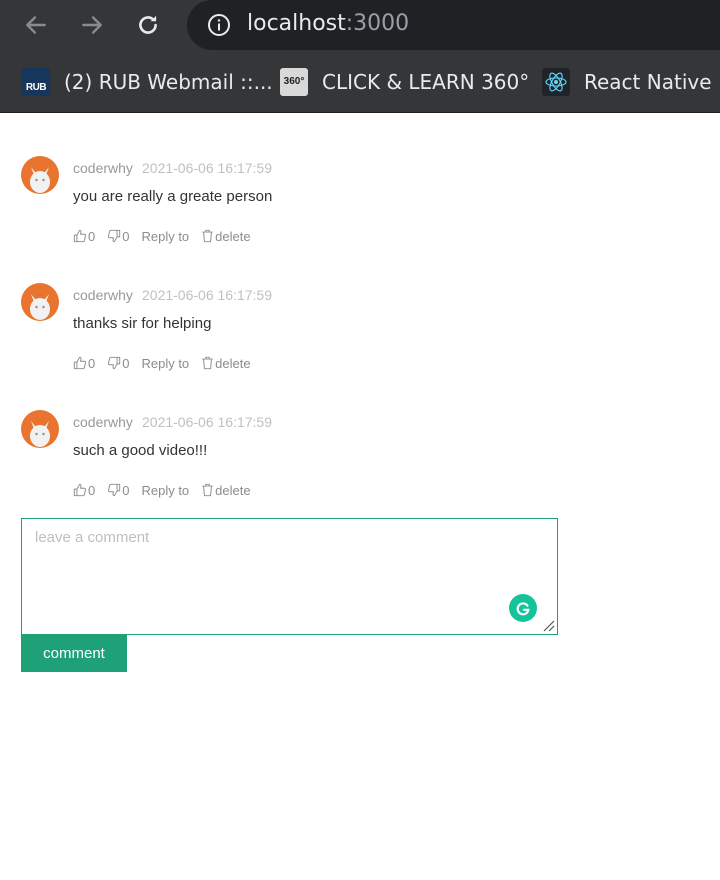  I want to click on back-button, so click(36, 25).